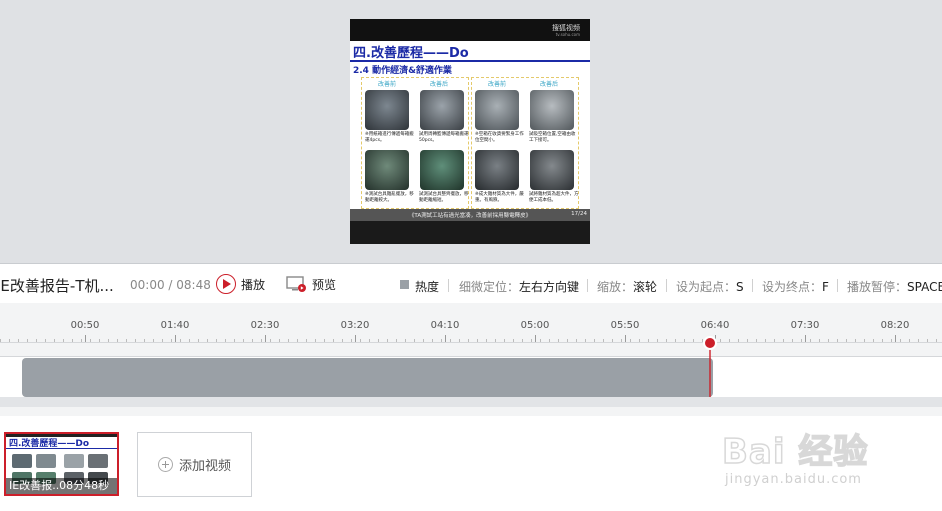 Image resolution: width=942 pixels, height=511 pixels. Describe the element at coordinates (499, 197) in the screenshot. I see `caption: ※成大雜材質為大件，嚴重。有風險。` at that location.